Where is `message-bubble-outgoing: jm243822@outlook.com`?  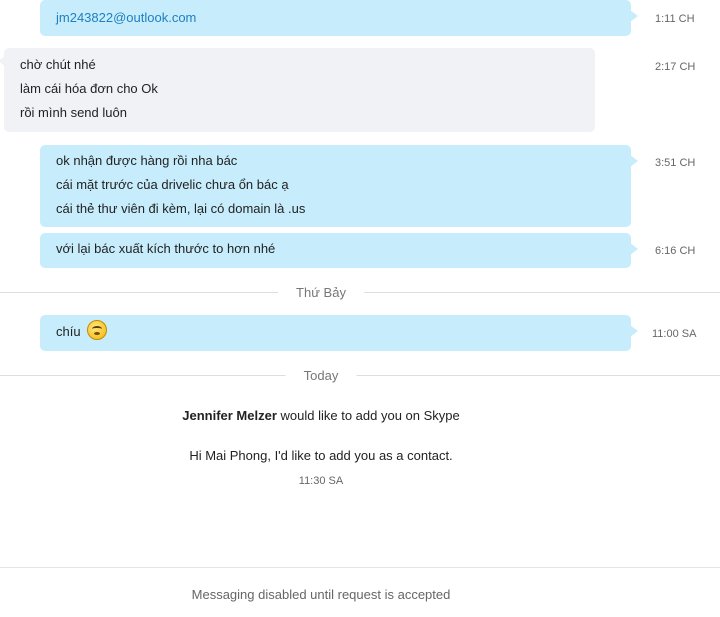
message-bubble-outgoing: jm243822@outlook.com is located at coordinates (339, 18).